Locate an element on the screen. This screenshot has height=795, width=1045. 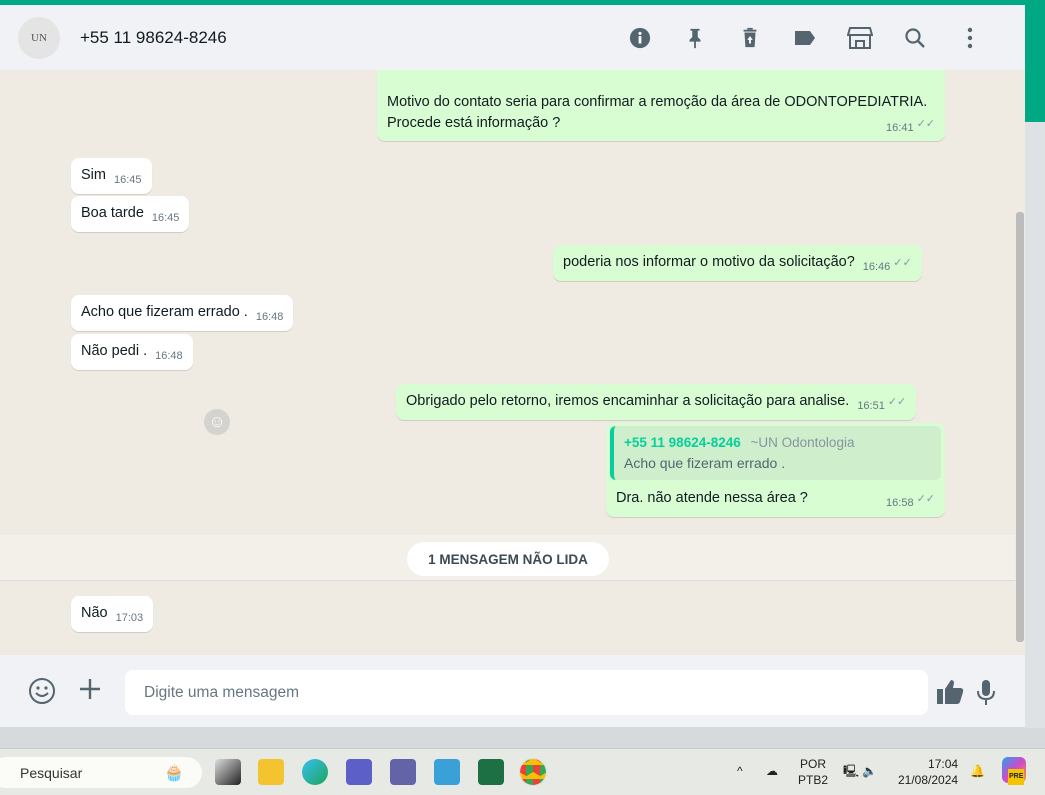
emoji-icon is located at coordinates (42, 691).